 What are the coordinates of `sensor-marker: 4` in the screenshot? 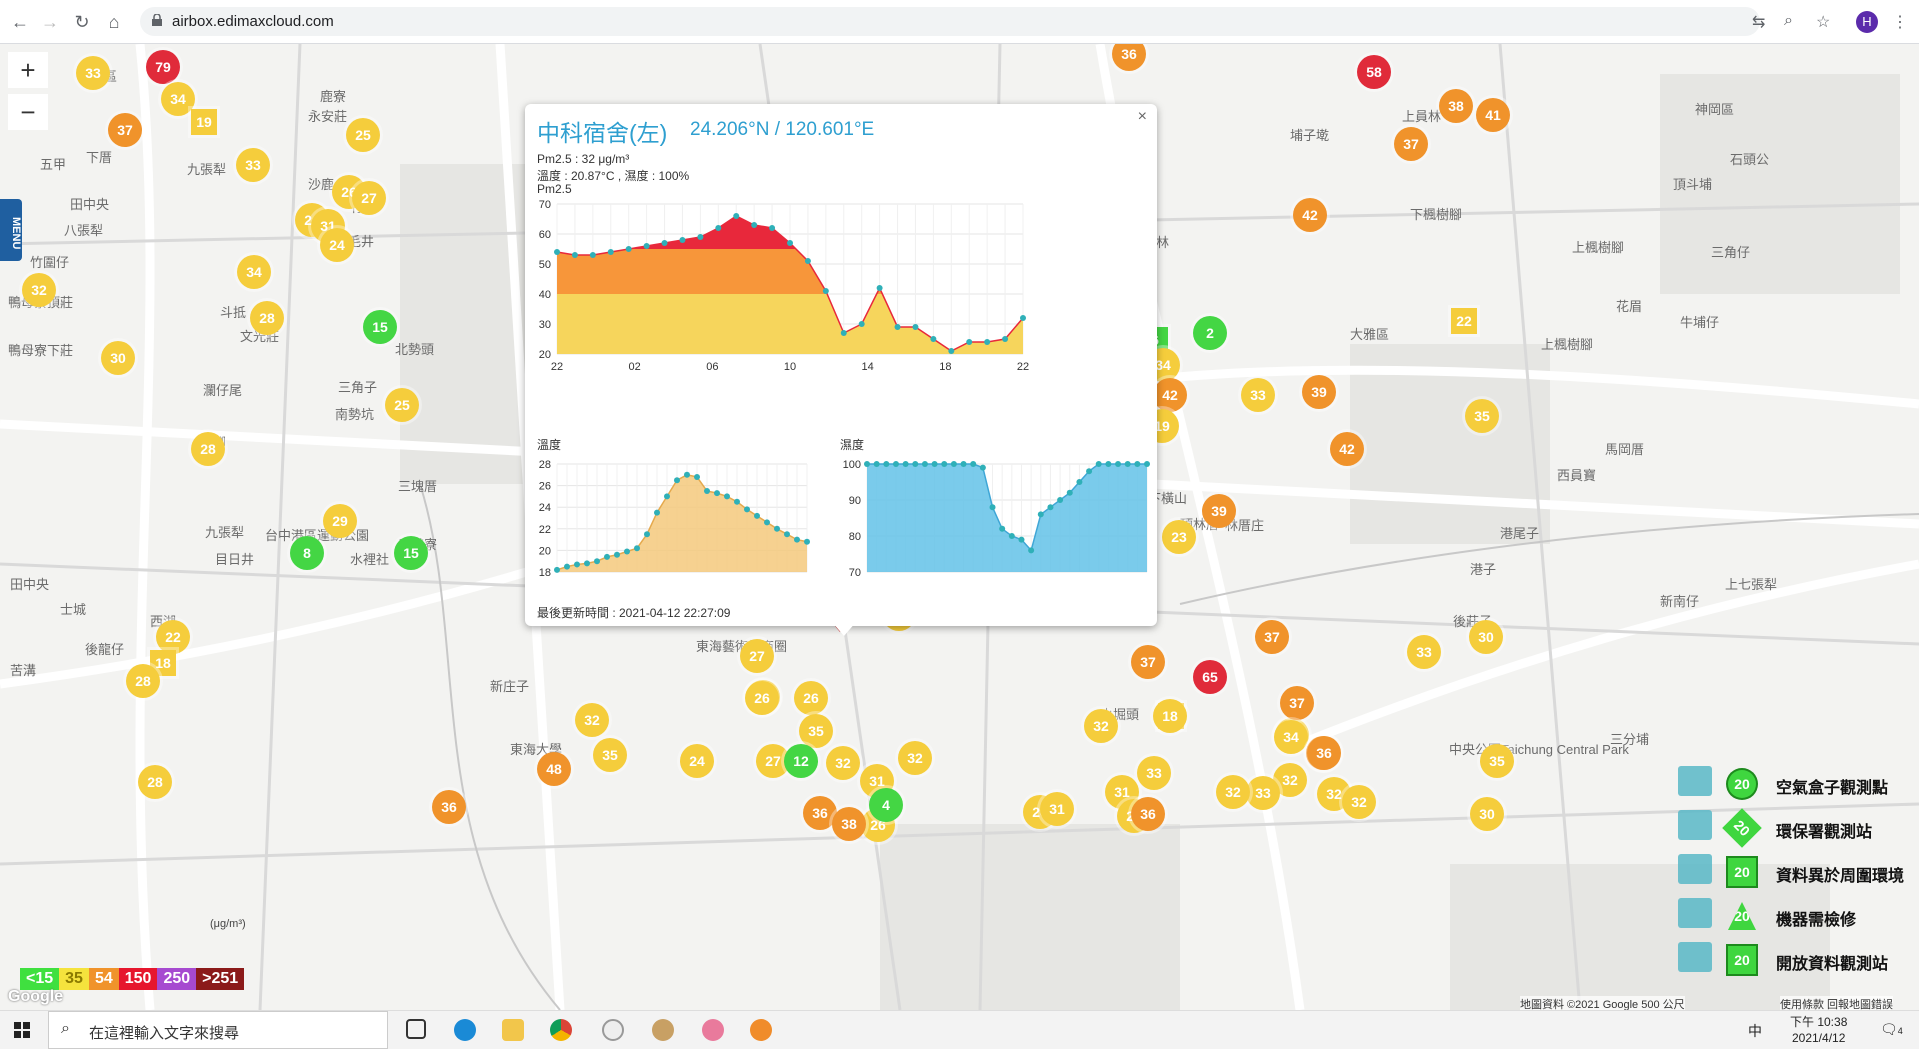 It's located at (886, 805).